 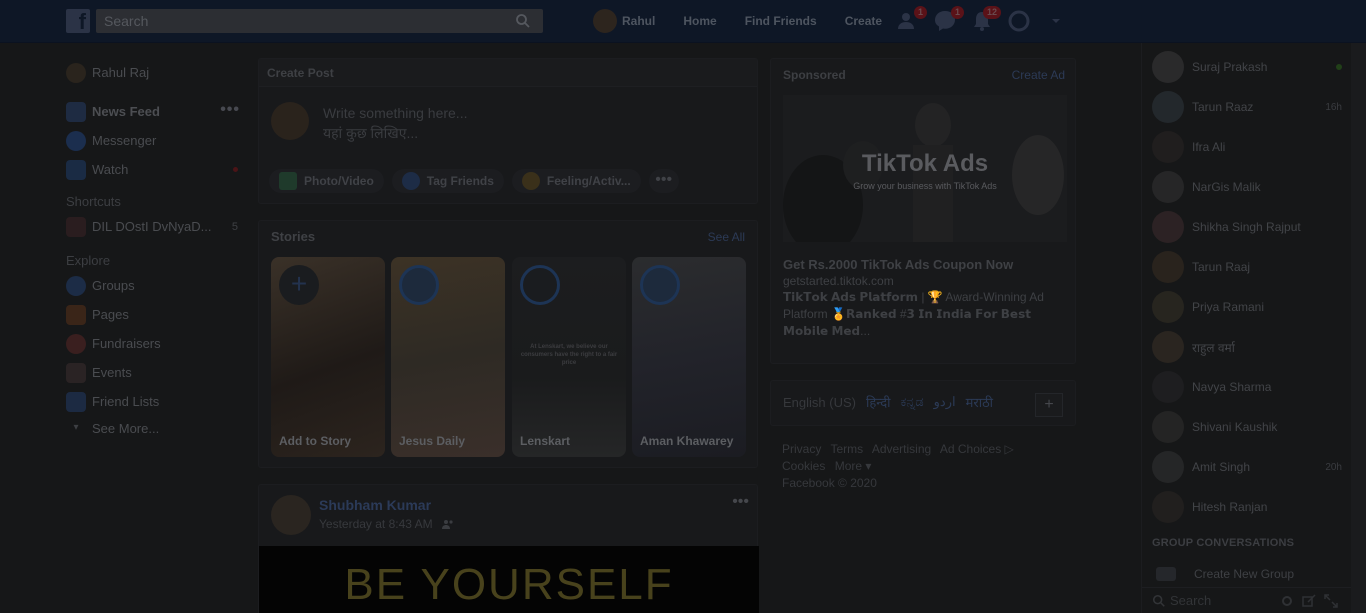 I want to click on story-label: Add to Story, so click(x=315, y=441).